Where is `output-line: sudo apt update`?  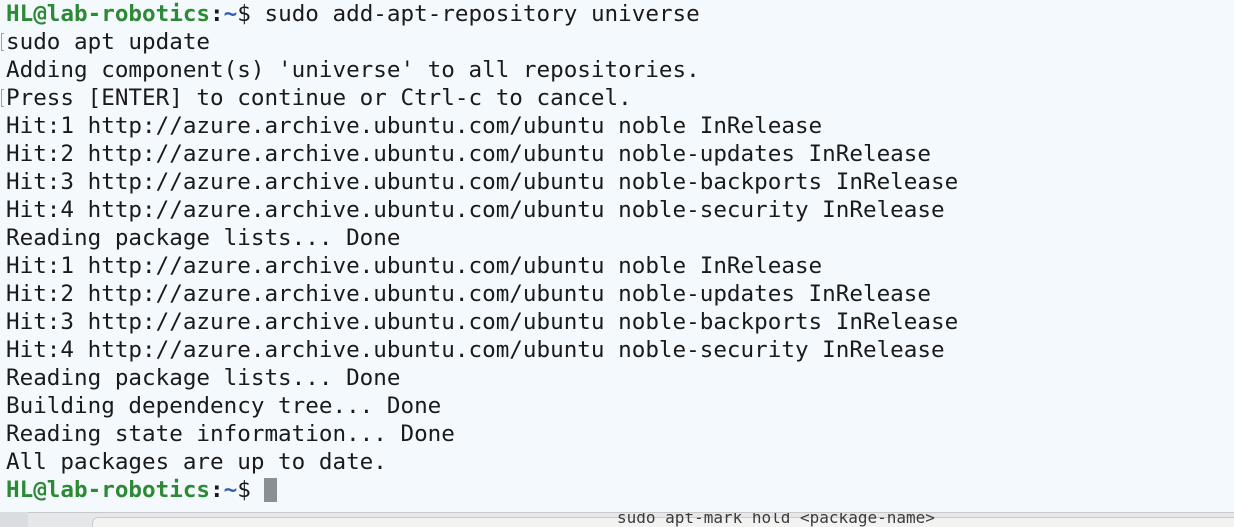 output-line: sudo apt update is located at coordinates (479, 42).